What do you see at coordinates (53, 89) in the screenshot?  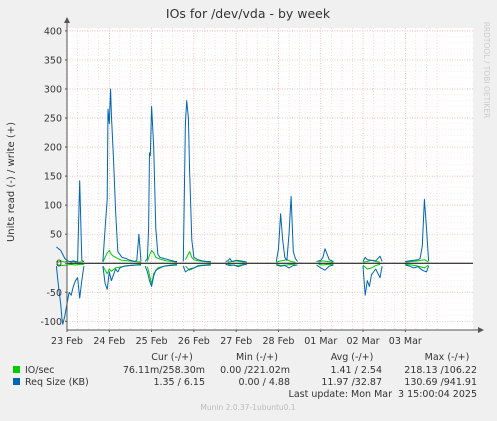 I see `y-tick-label: 300` at bounding box center [53, 89].